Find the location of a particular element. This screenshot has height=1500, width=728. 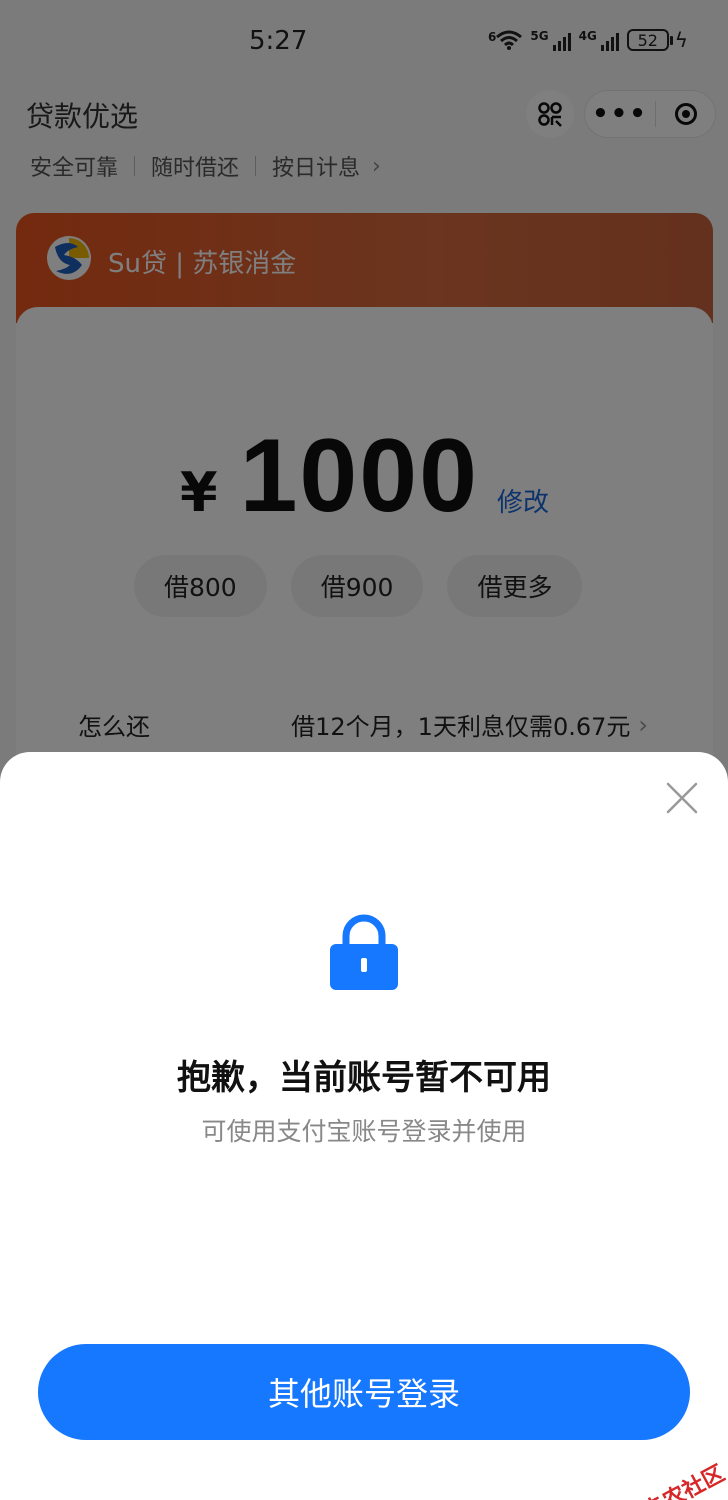

dialog-title: 抱歉，当前账号暂不可用 is located at coordinates (364, 1078).